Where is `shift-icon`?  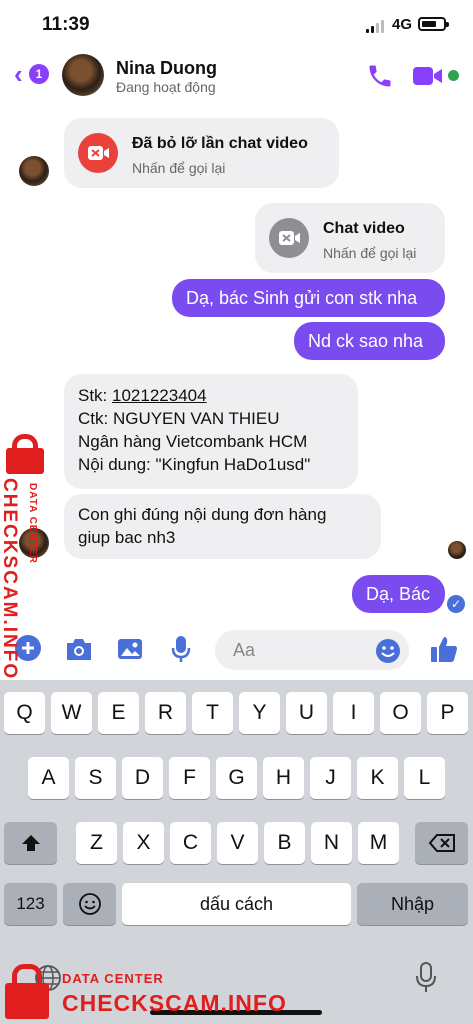
shift-icon is located at coordinates (30, 843).